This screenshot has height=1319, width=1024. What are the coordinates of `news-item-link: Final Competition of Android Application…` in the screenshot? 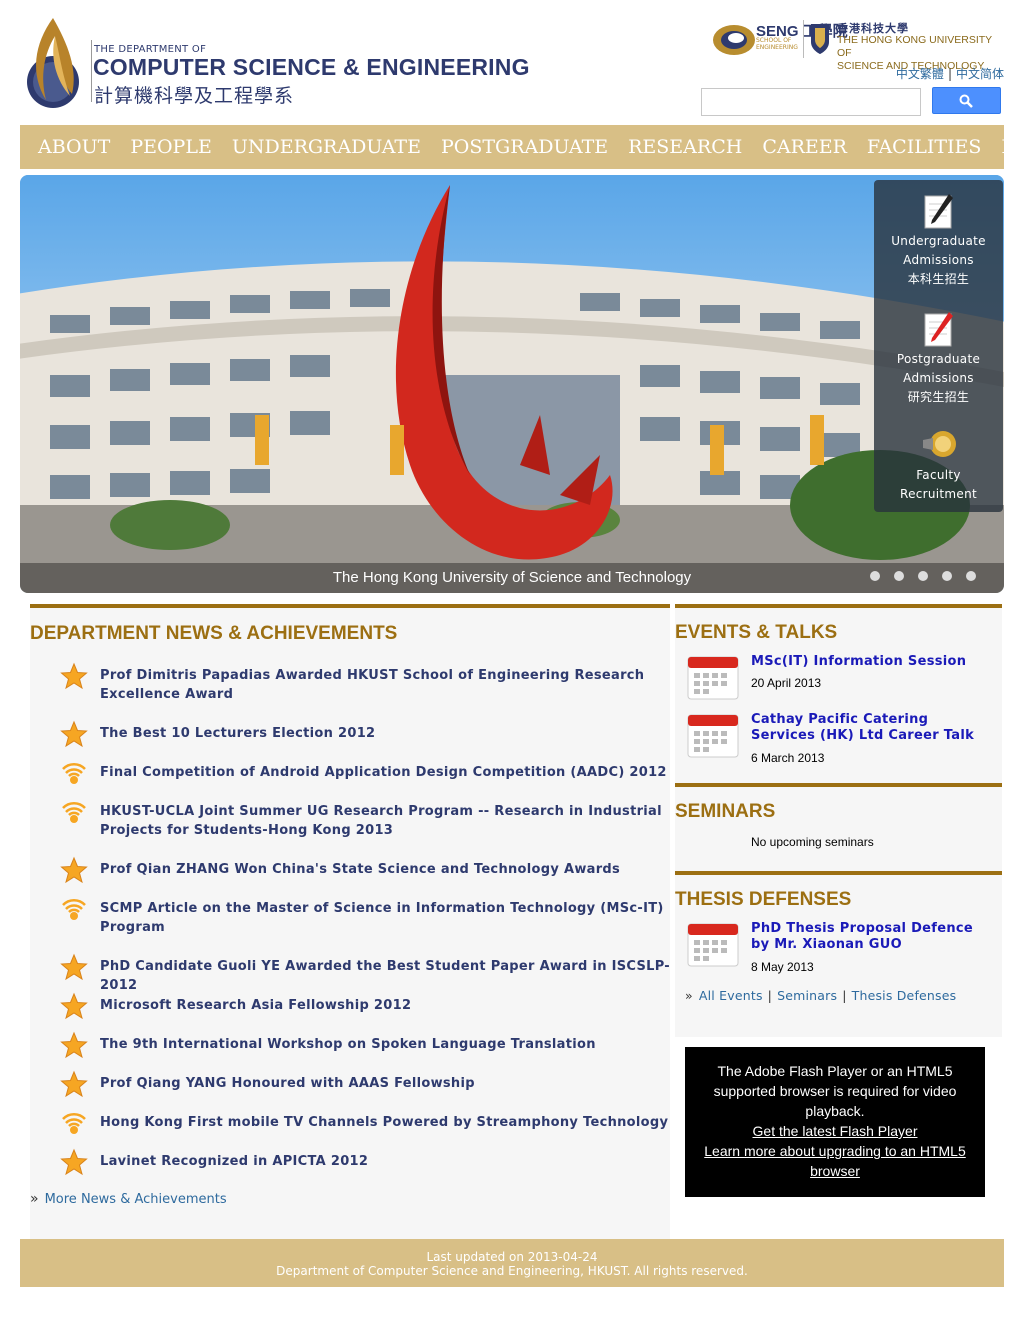 It's located at (385, 772).